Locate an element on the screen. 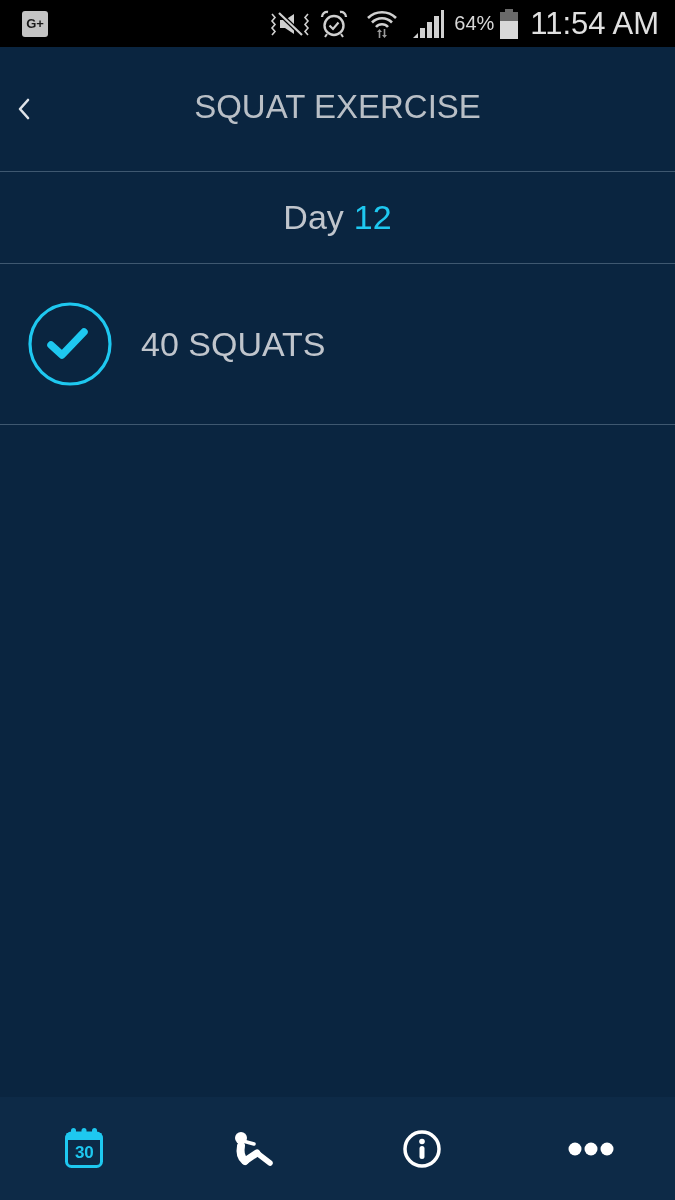  day-label: Day is located at coordinates (313, 217).